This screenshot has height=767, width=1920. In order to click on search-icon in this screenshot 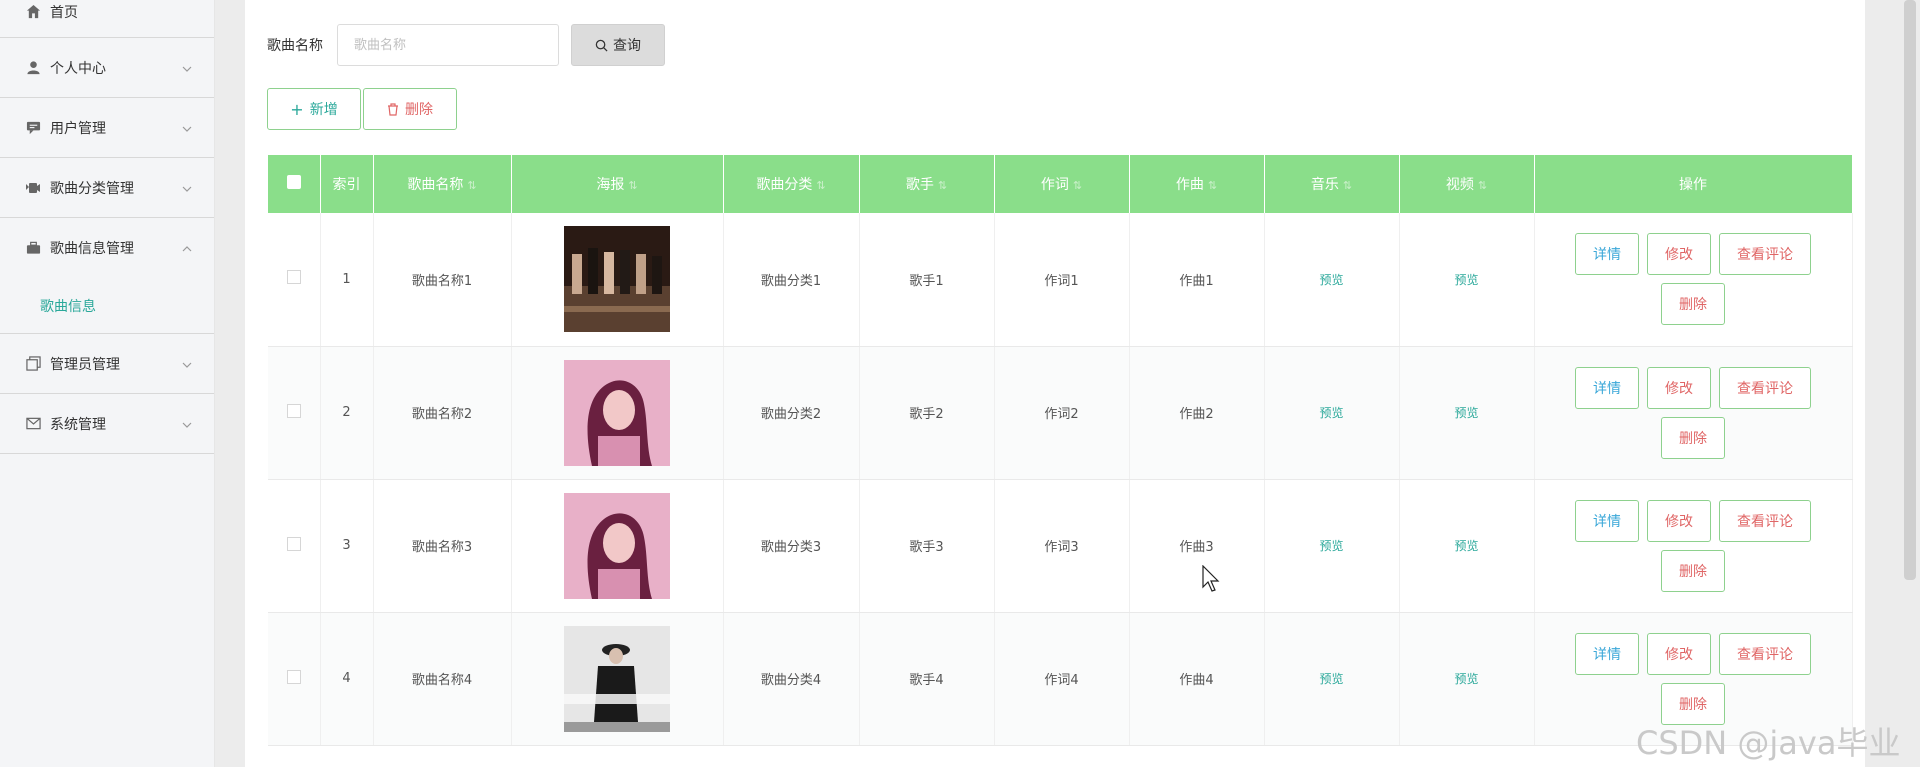, I will do `click(601, 45)`.